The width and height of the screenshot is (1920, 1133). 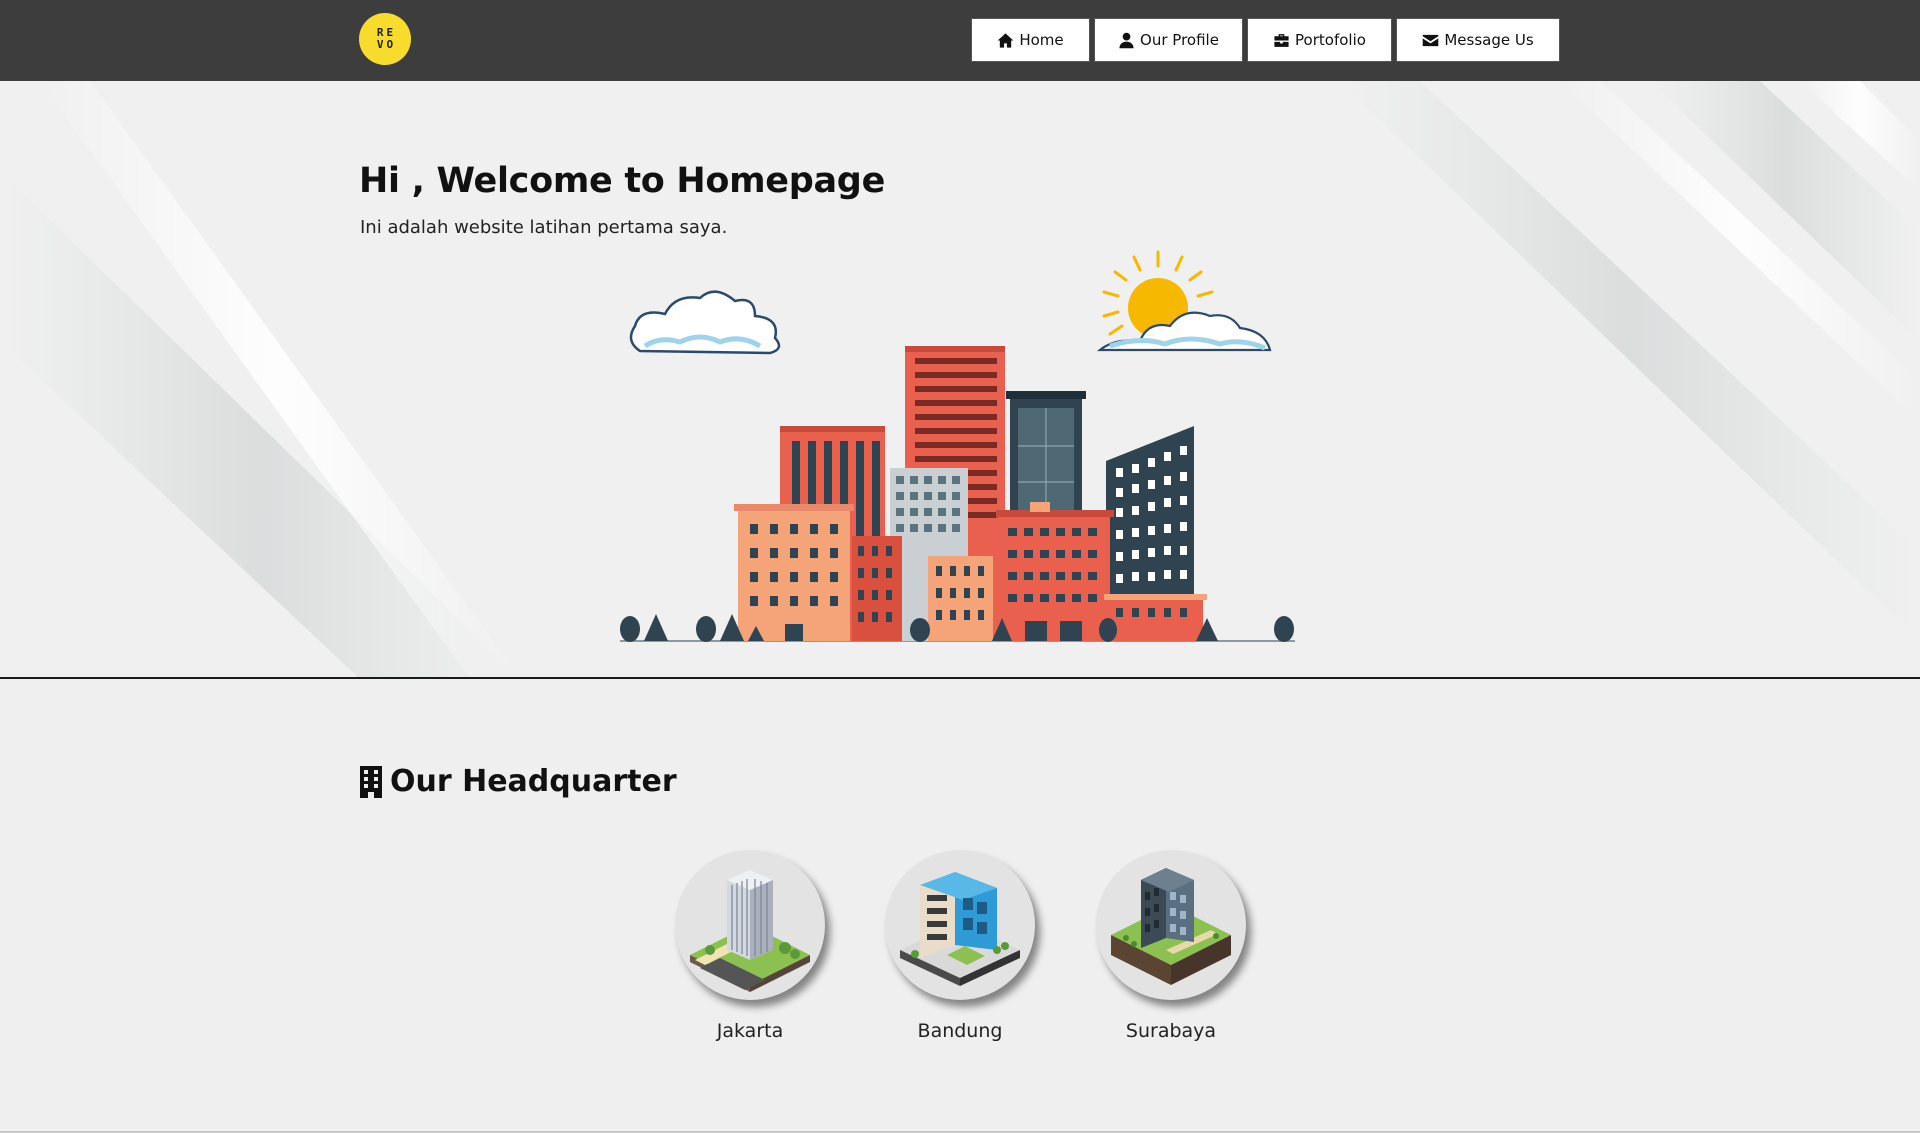 What do you see at coordinates (1041, 40) in the screenshot?
I see `nav-home-label: Home` at bounding box center [1041, 40].